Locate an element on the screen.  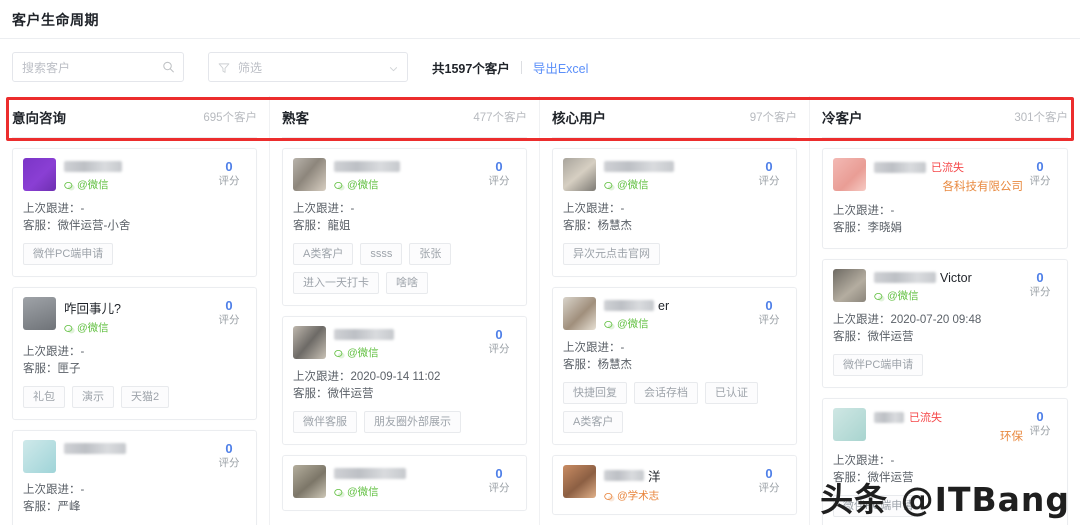
customer-card: 咋回事儿? @微信 0 评分 上次跟进：- 客服：匣子 礼包 演示 天猫2 is located at coordinates (134, 353).